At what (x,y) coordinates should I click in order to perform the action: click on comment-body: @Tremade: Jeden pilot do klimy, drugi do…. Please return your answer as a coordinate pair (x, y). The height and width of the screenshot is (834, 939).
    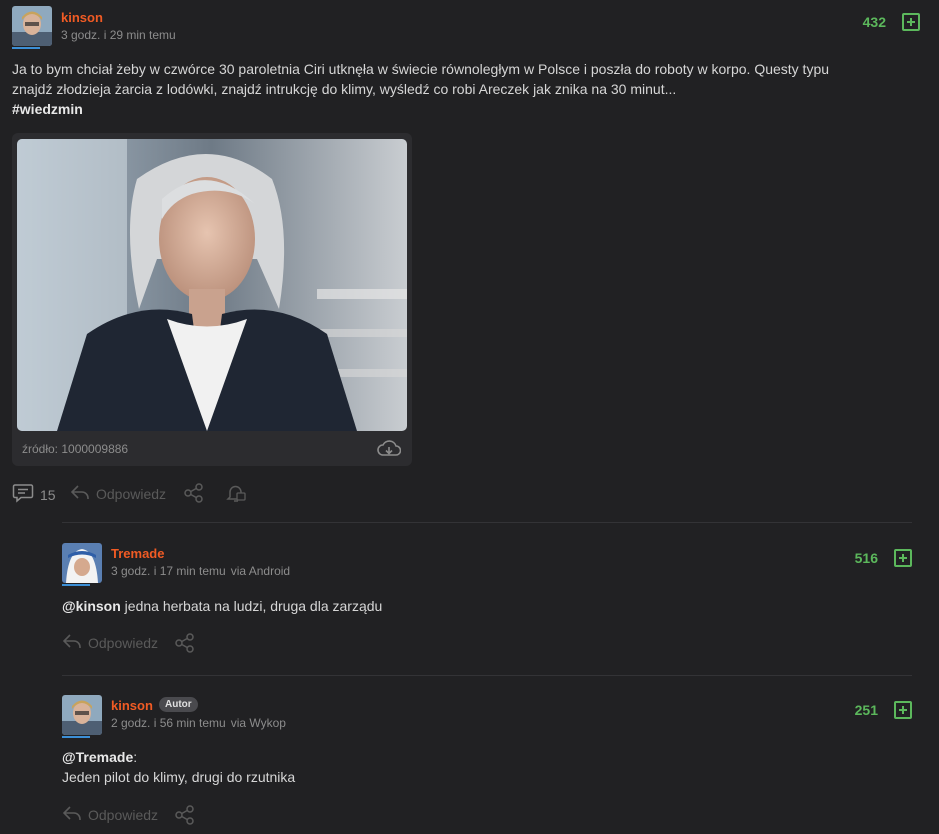
    Looking at the image, I should click on (482, 767).